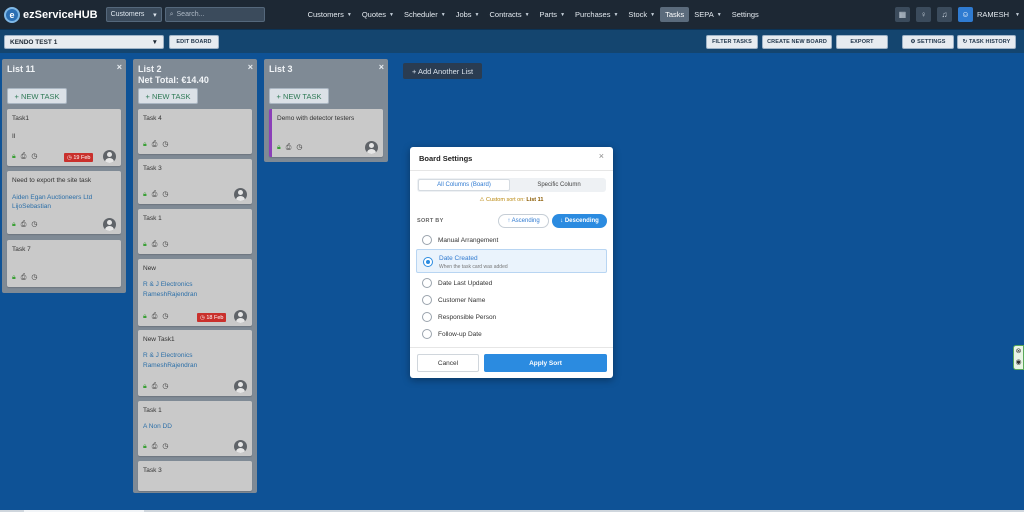 Image resolution: width=1024 pixels, height=512 pixels. What do you see at coordinates (923, 14) in the screenshot?
I see `lightbulb-icon: ♀` at bounding box center [923, 14].